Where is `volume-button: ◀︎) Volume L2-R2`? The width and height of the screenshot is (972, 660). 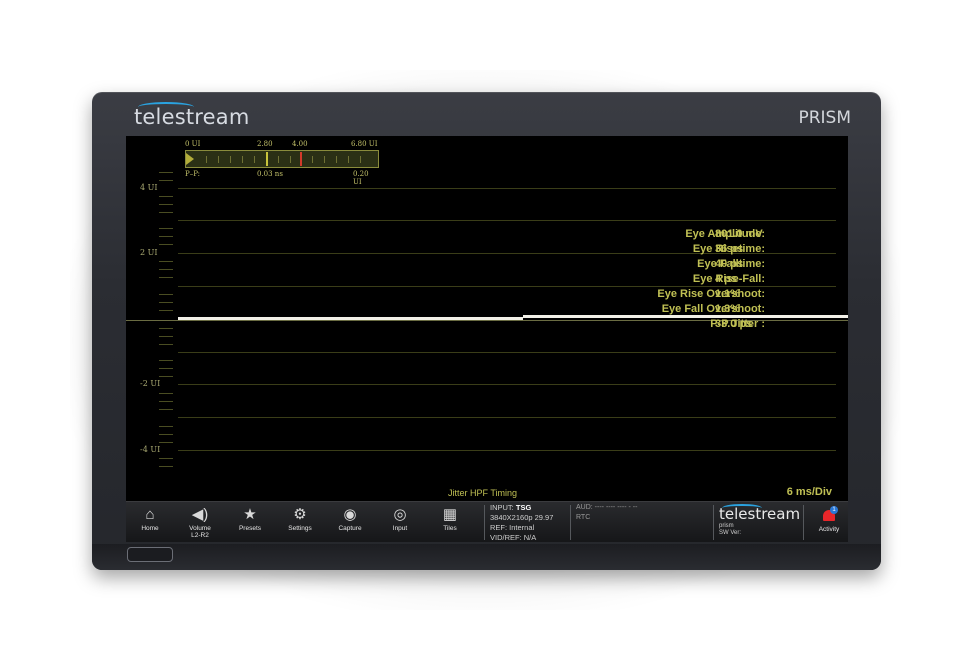 volume-button: ◀︎) Volume L2-R2 is located at coordinates (200, 522).